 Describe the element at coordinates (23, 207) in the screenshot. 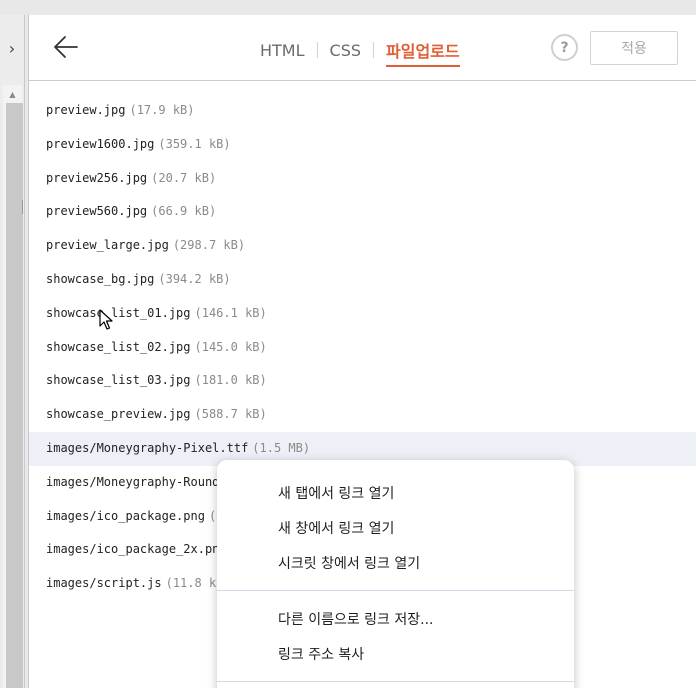

I see `edge-marker` at that location.